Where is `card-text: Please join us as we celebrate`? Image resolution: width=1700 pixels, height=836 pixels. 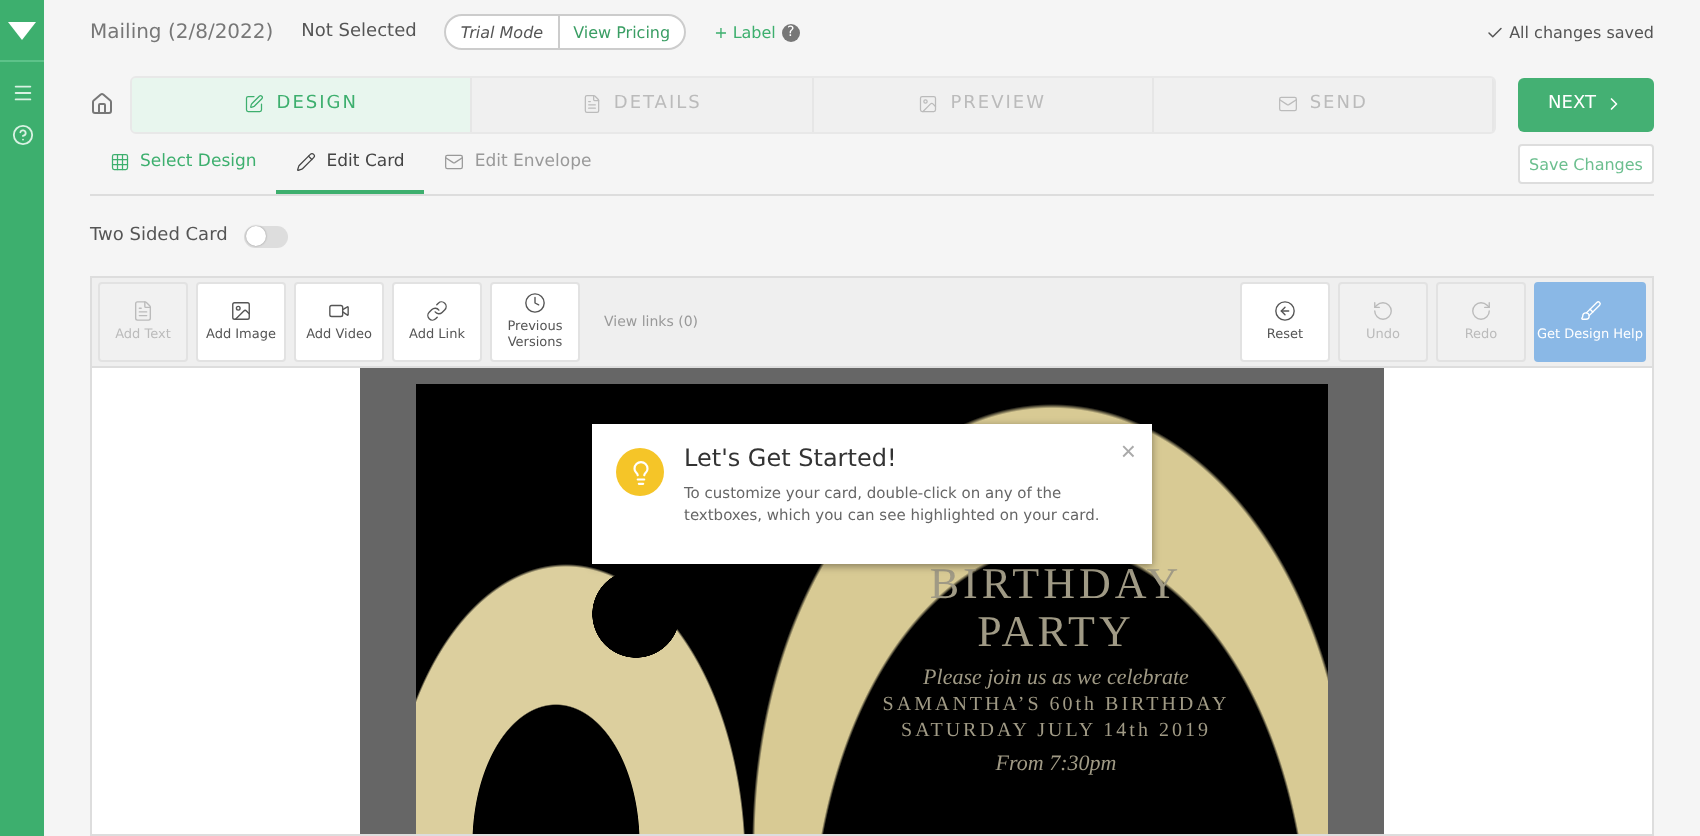 card-text: Please join us as we celebrate is located at coordinates (1056, 678).